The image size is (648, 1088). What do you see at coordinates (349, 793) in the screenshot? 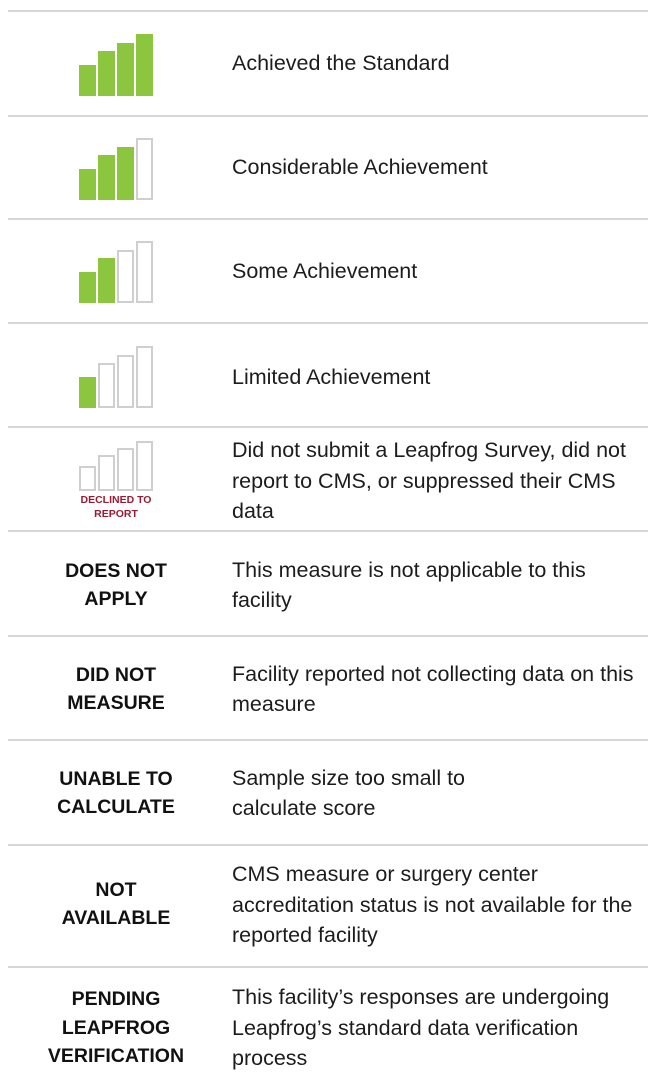
I see `legend-description: Sample size too small to calculate score` at bounding box center [349, 793].